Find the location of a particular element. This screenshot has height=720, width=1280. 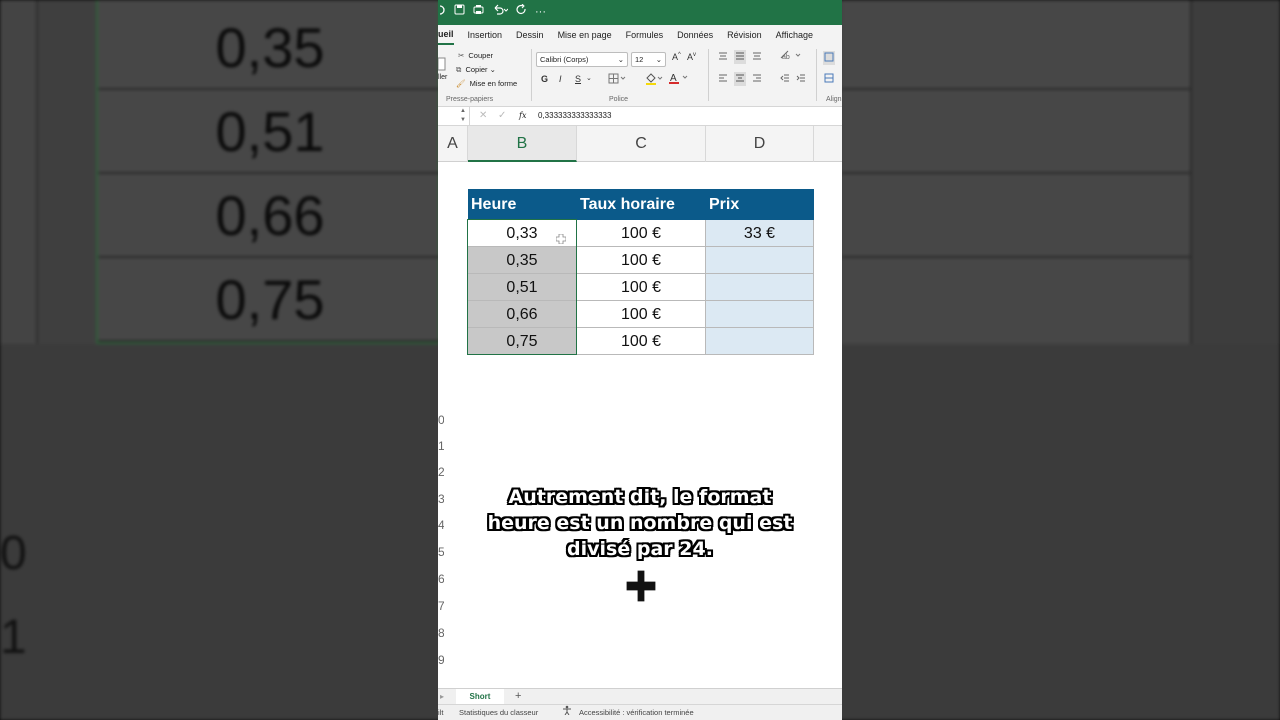

copy-button: ⧉ Copier ⌄ is located at coordinates (476, 70).